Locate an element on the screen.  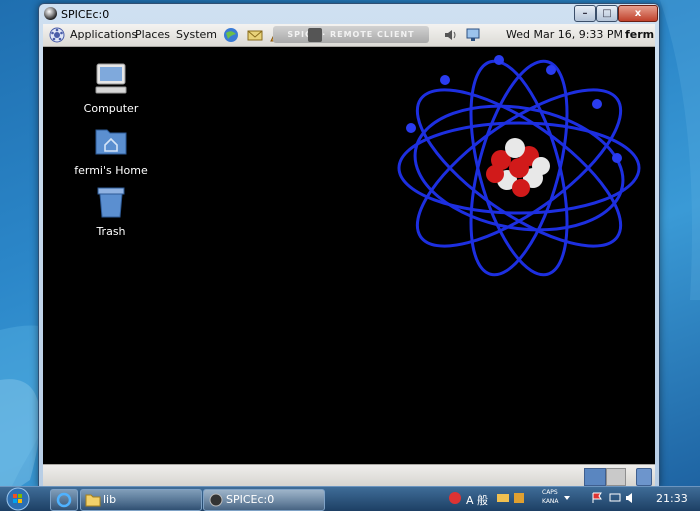
desktop-icon-label: Computer is located at coordinates (111, 108).